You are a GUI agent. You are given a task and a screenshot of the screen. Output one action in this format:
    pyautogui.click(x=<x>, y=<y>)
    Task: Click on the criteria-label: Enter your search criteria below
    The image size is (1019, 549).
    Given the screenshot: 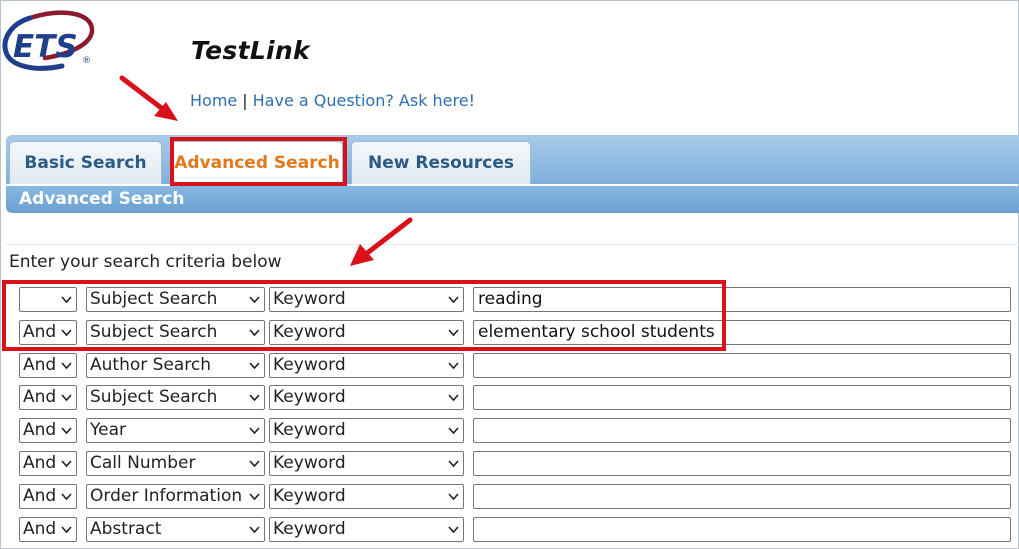 What is the action you would take?
    pyautogui.click(x=145, y=262)
    